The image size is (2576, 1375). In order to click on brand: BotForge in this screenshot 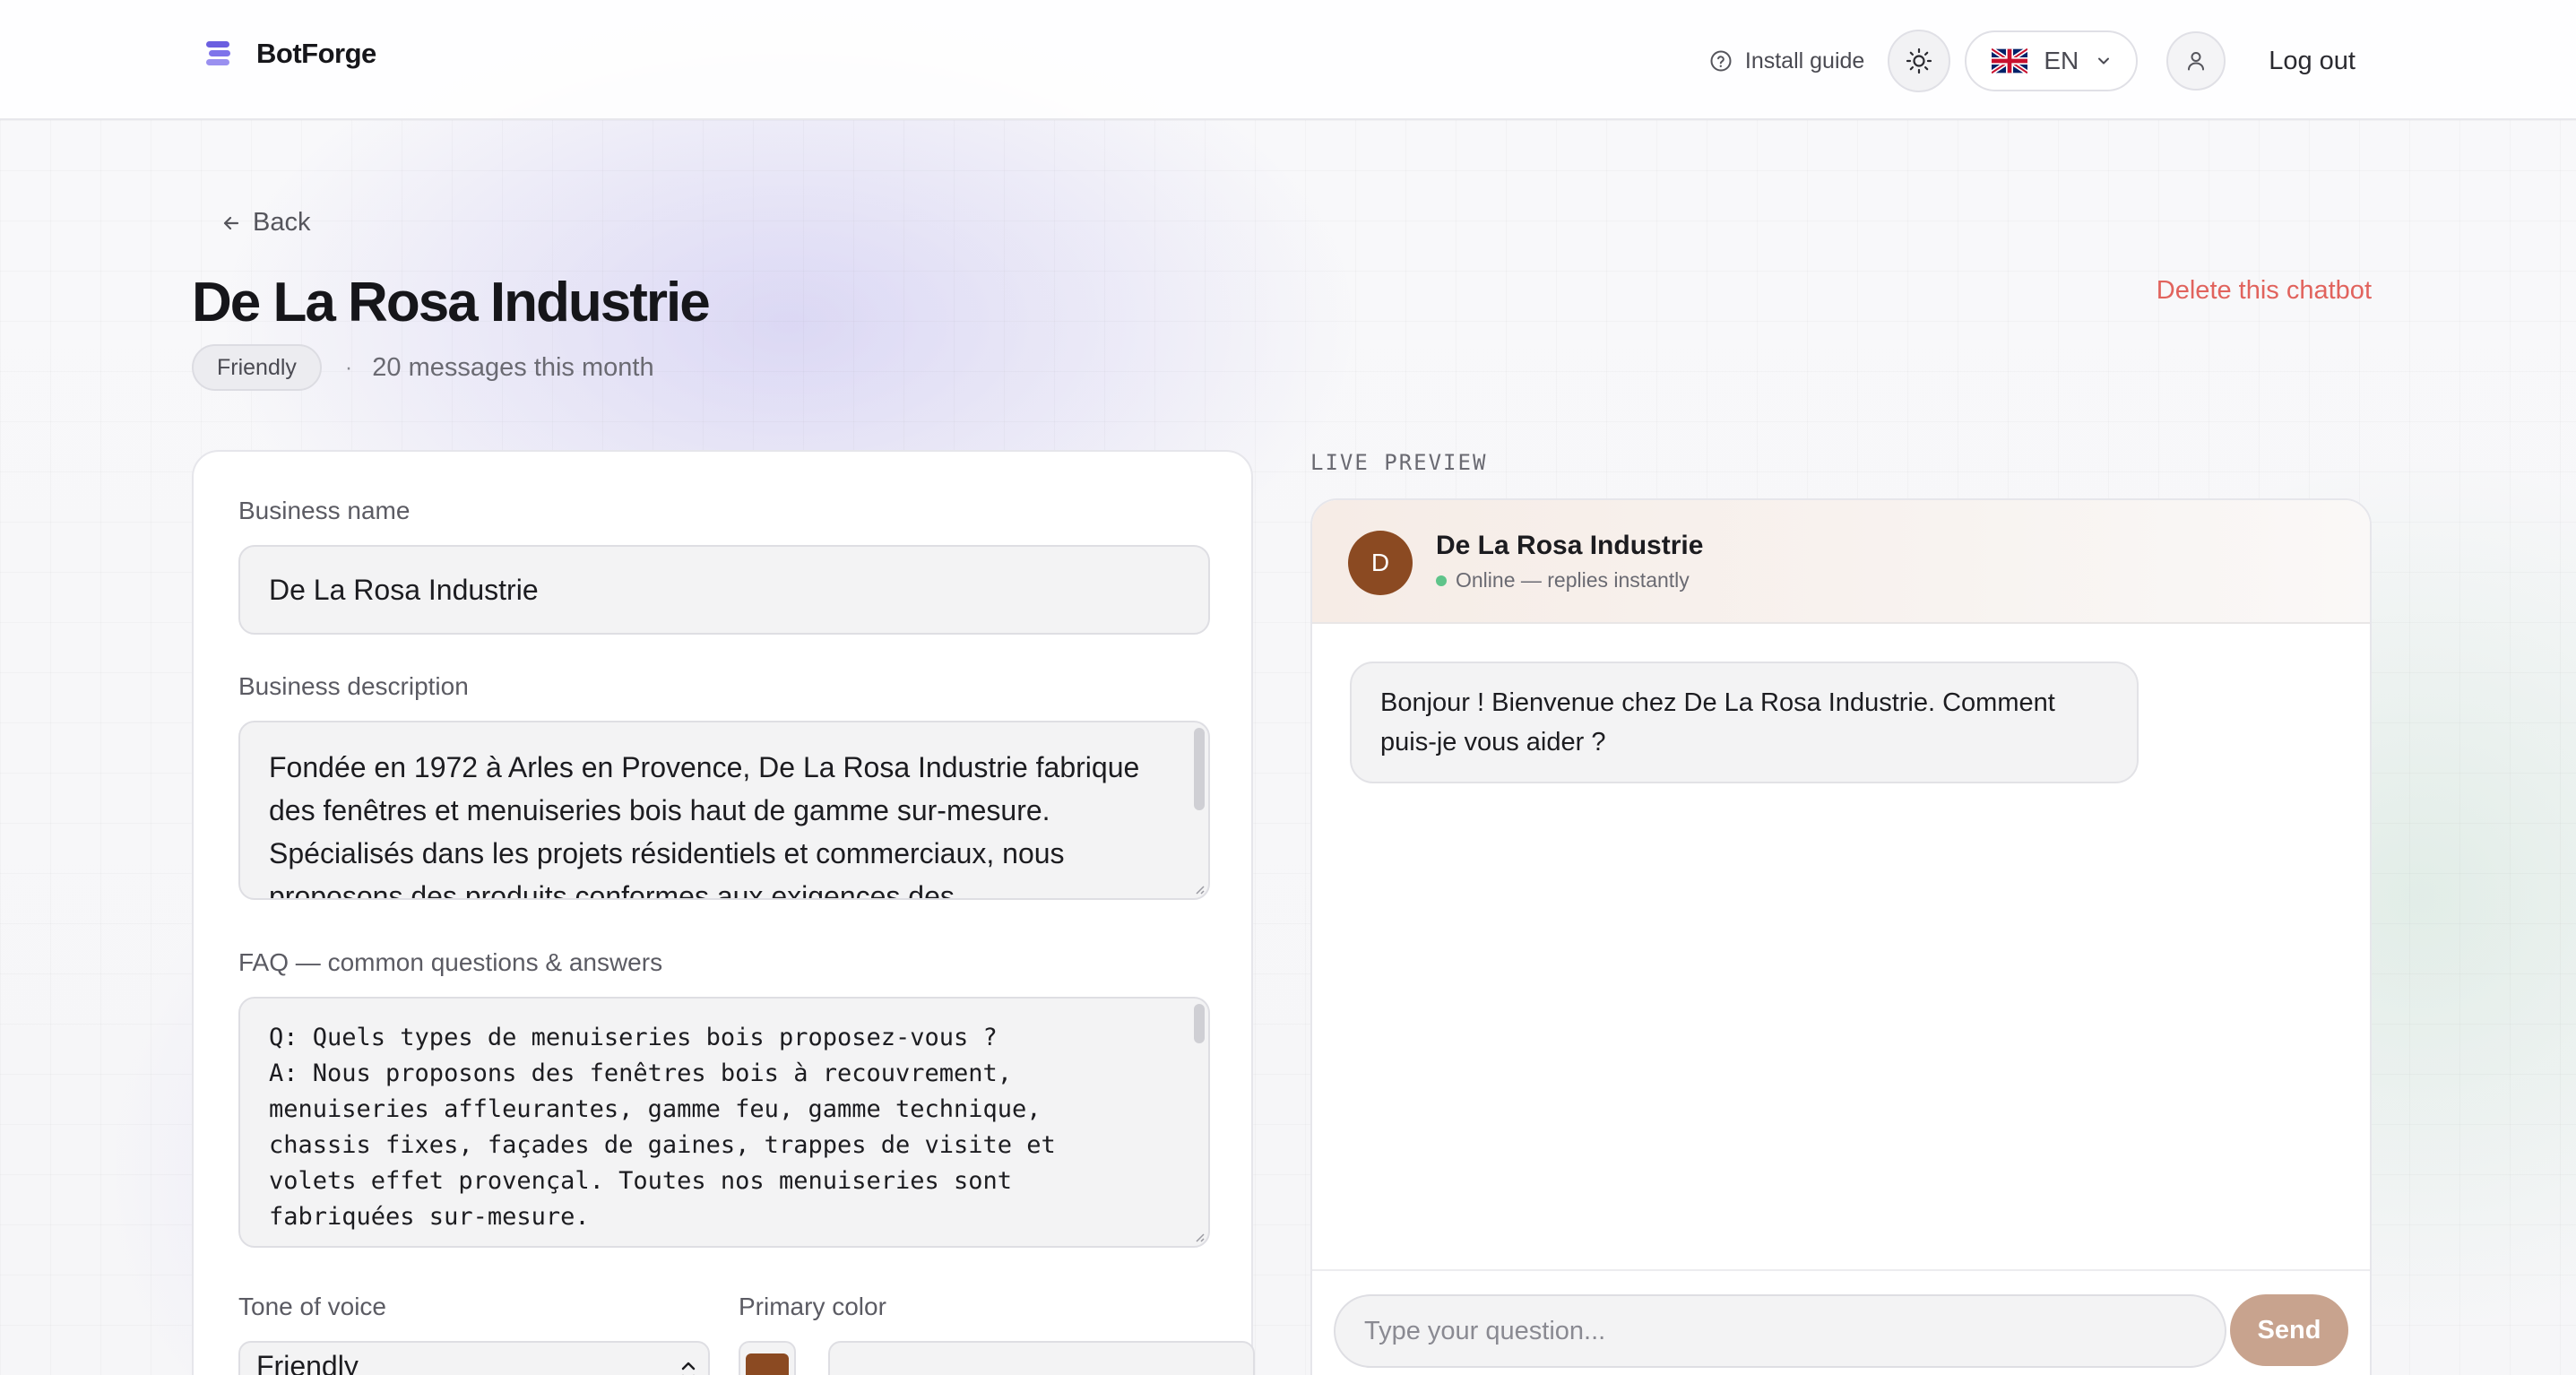, I will do `click(288, 54)`.